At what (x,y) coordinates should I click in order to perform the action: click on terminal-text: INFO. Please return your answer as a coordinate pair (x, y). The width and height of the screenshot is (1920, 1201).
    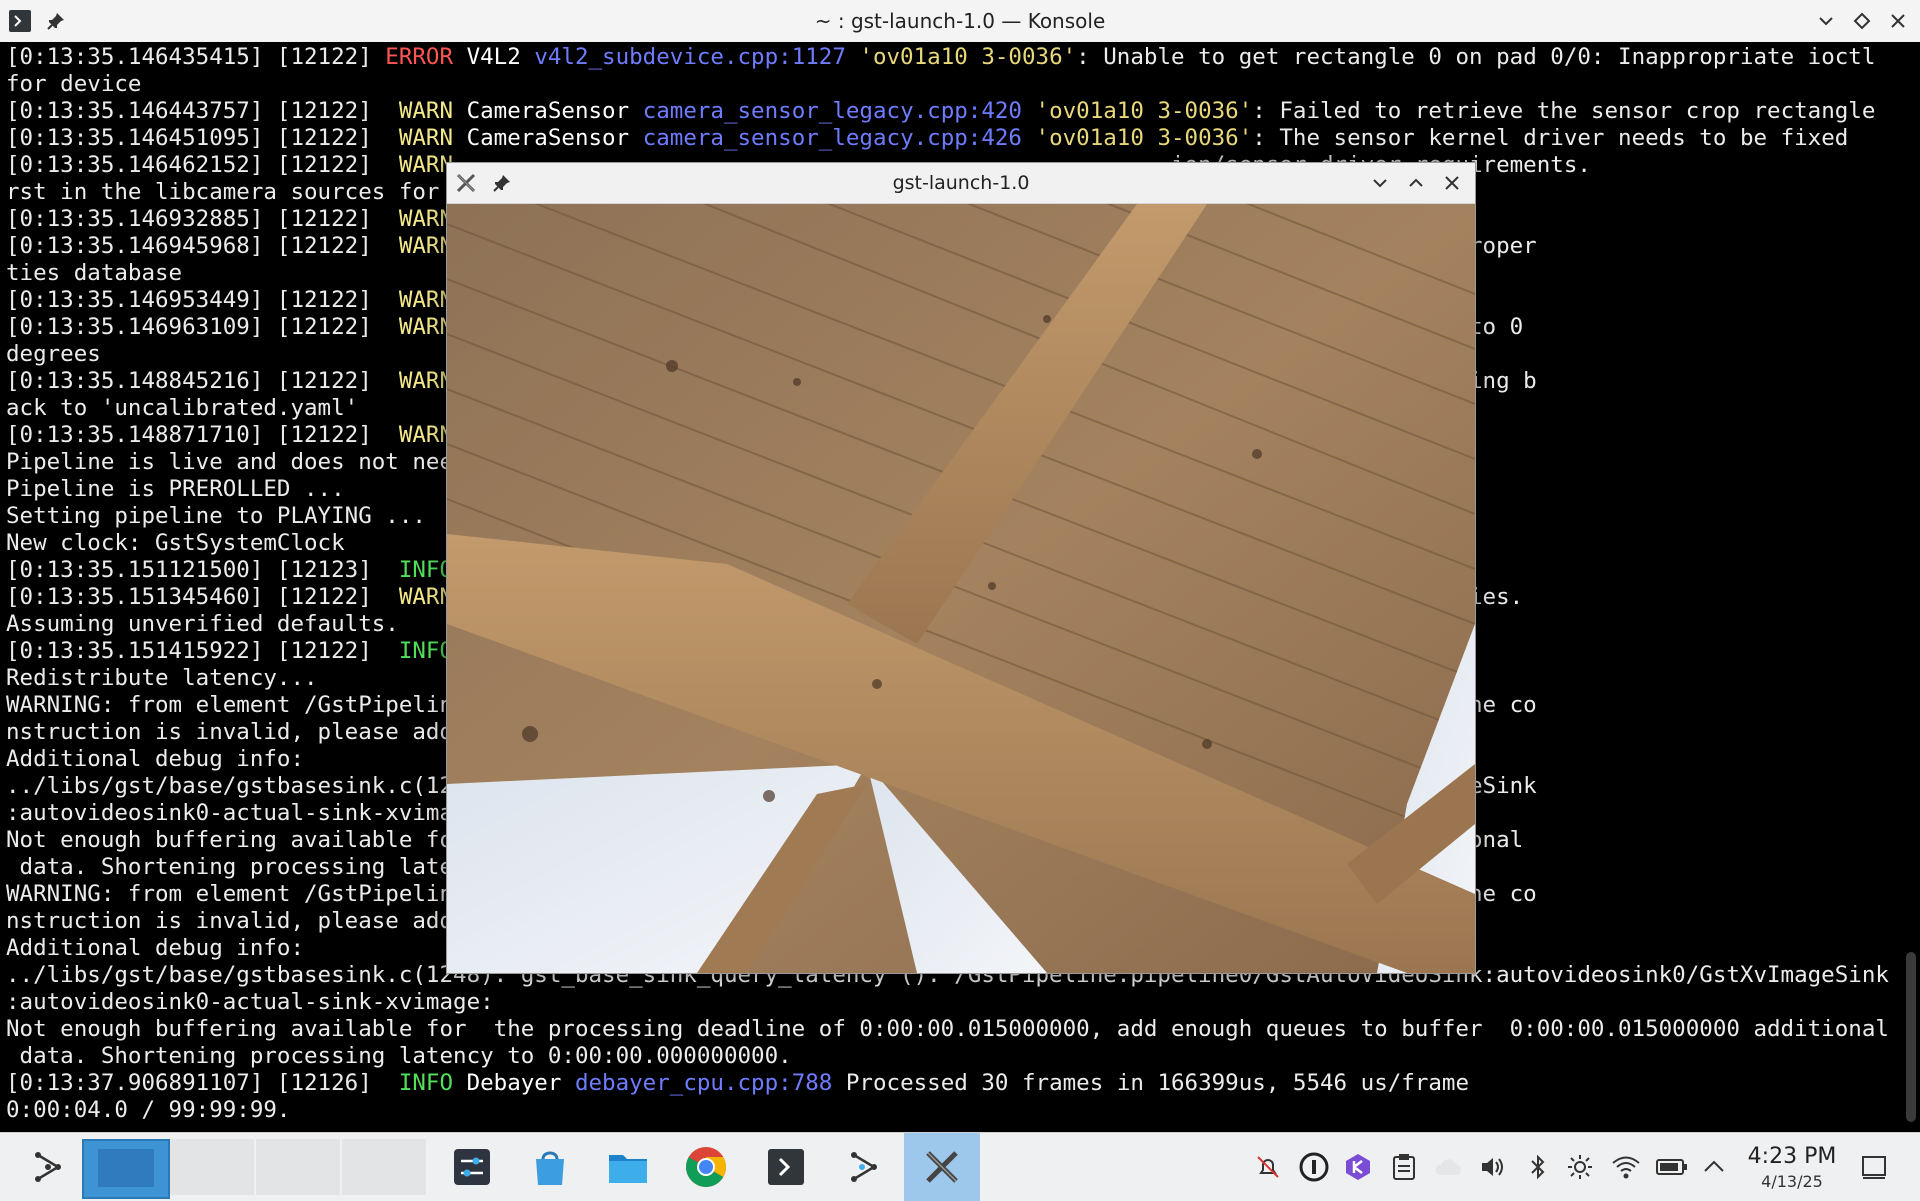
    Looking at the image, I should click on (426, 570).